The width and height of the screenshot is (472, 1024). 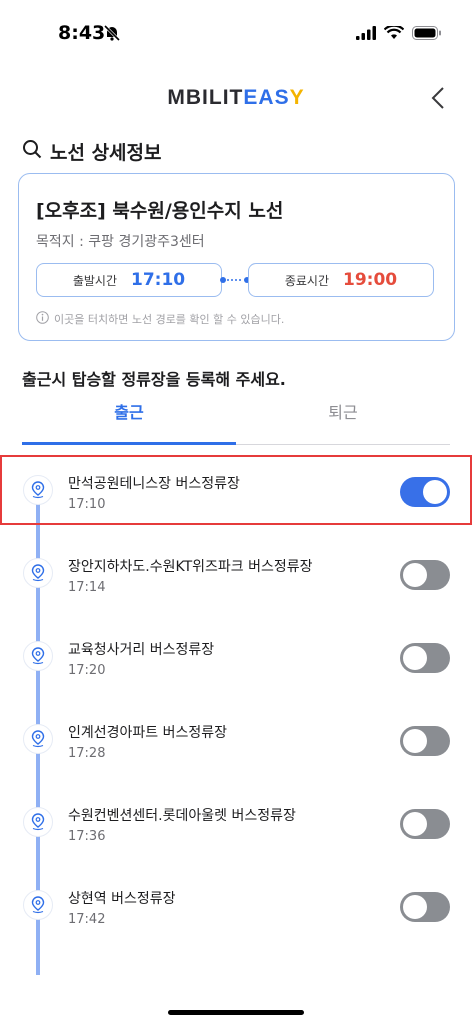 I want to click on tab-commute-out: 퇴근, so click(x=343, y=420).